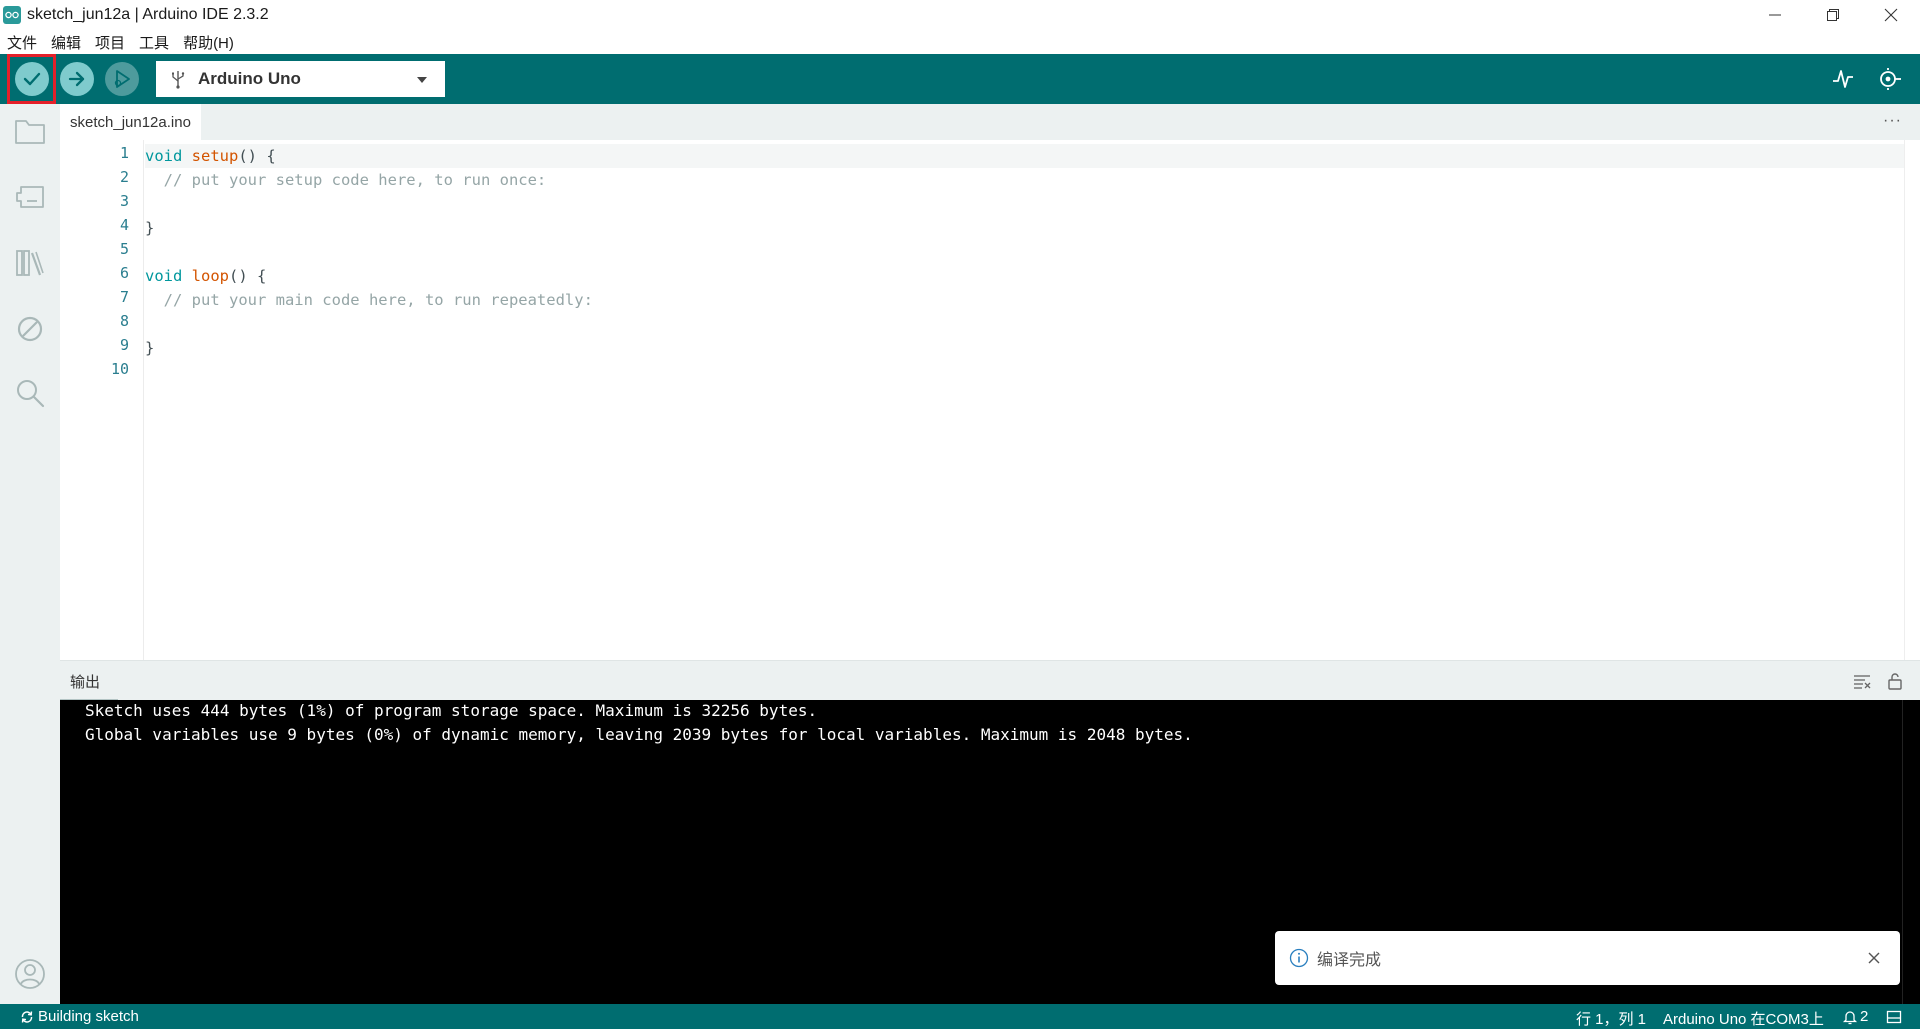 The width and height of the screenshot is (1920, 1029). I want to click on serial-monitor-button, so click(1889, 79).